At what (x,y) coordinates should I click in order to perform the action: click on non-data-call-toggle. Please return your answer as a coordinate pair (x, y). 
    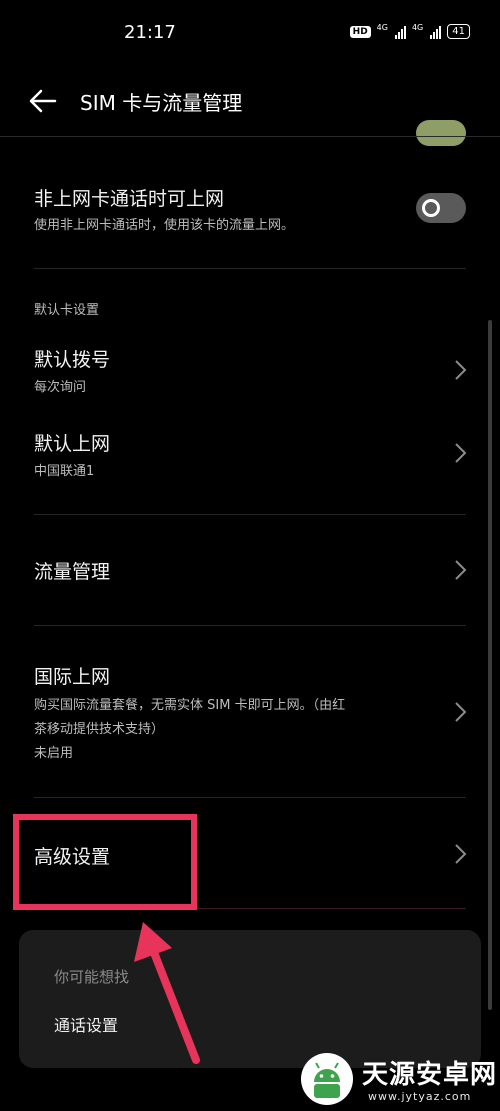
    Looking at the image, I should click on (441, 208).